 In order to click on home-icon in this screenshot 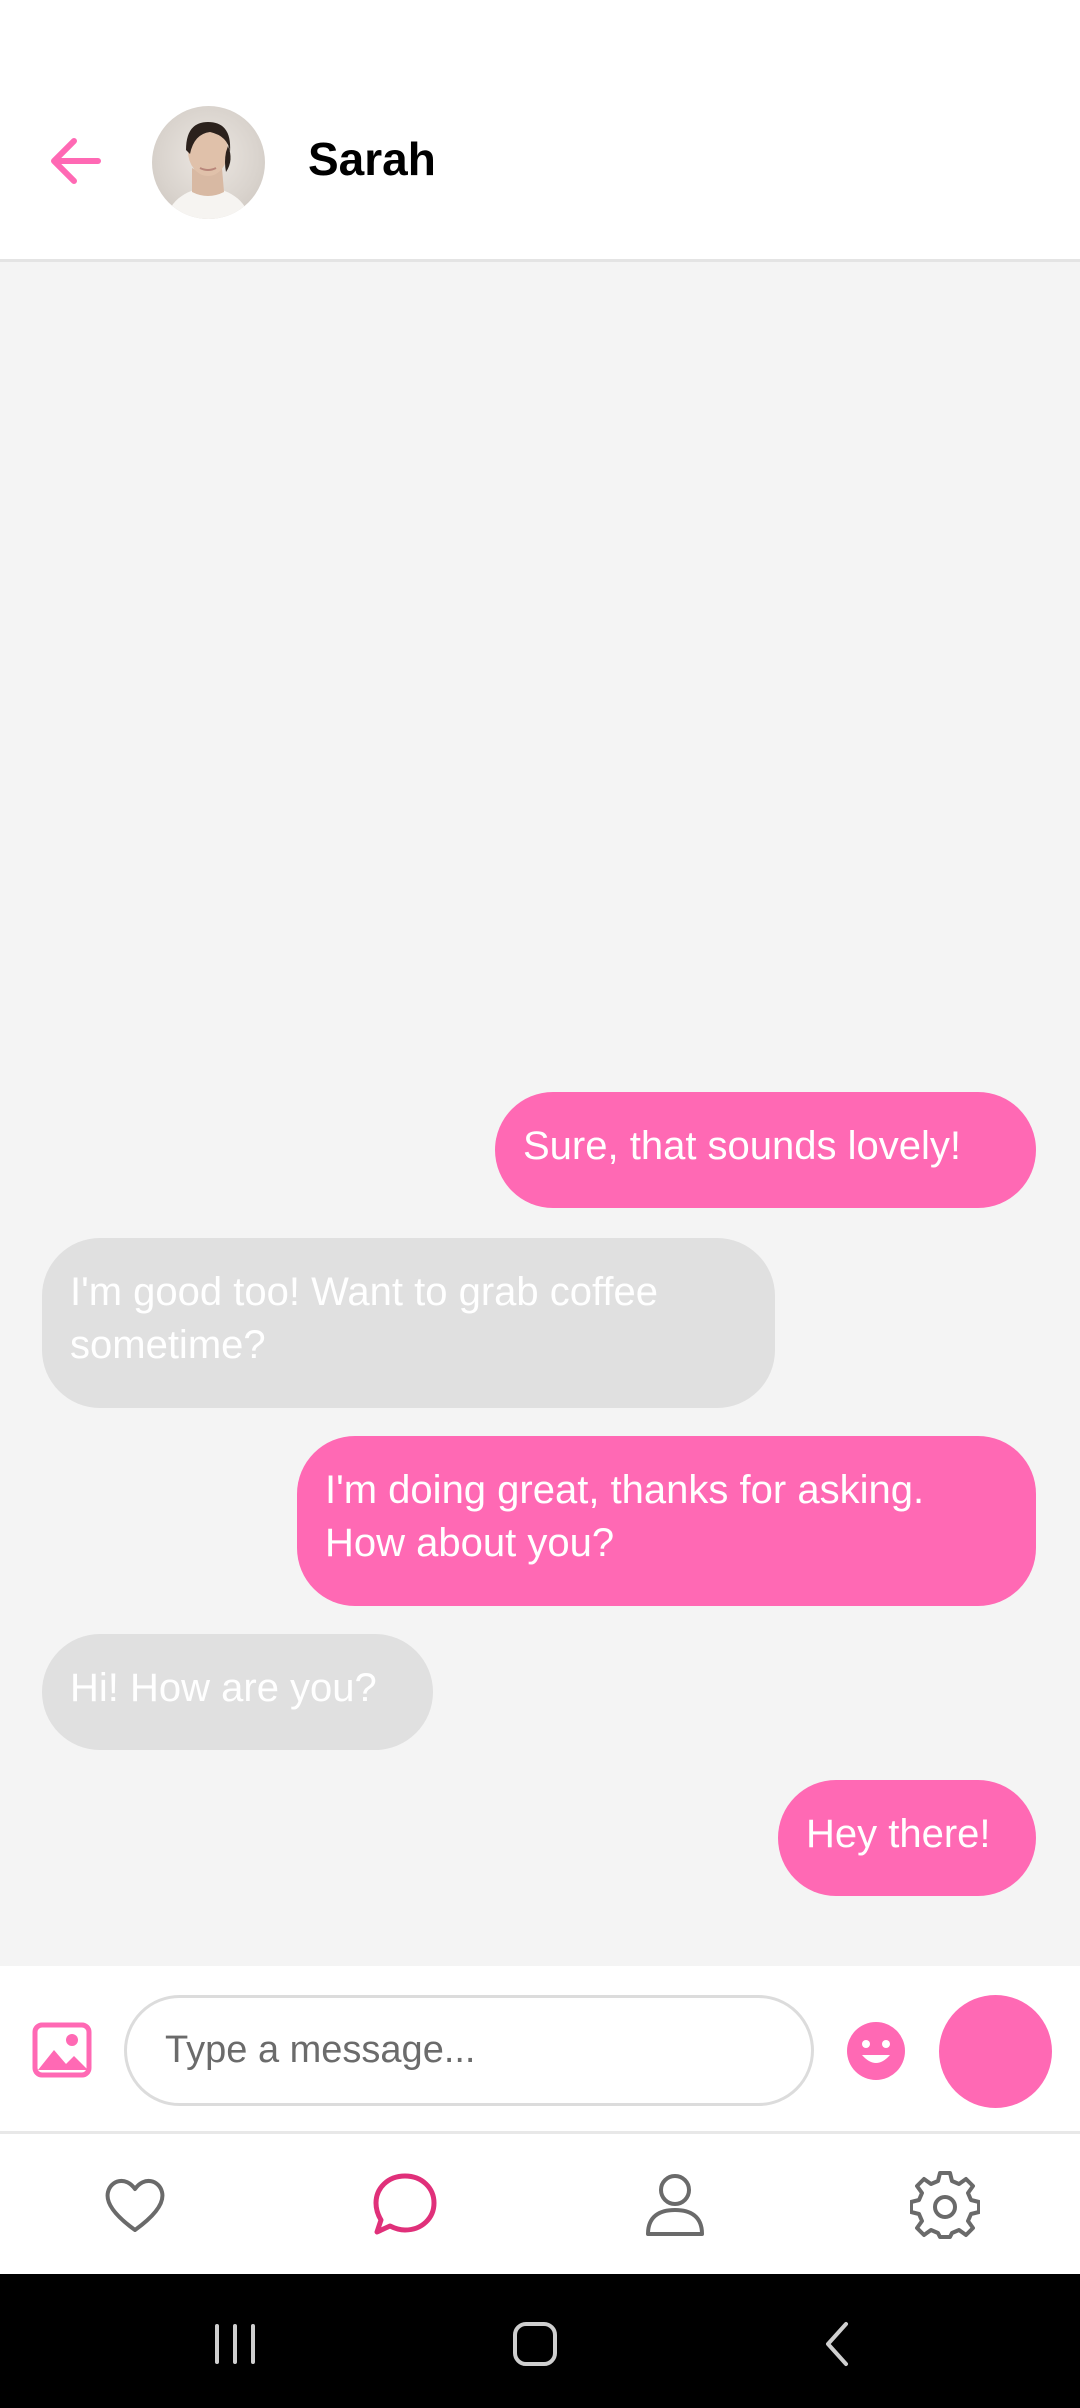, I will do `click(535, 2344)`.